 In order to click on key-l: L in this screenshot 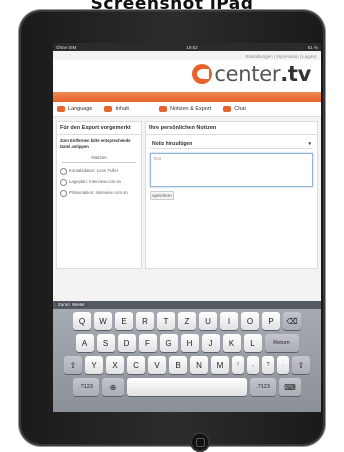, I will do `click(252, 343)`.